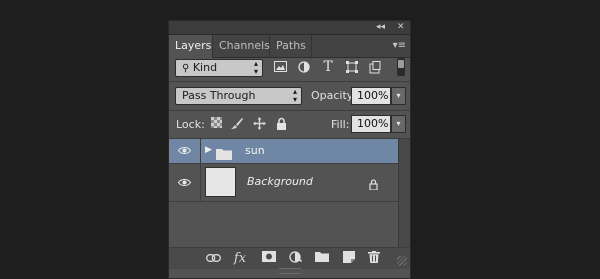 This screenshot has height=279, width=600. Describe the element at coordinates (322, 258) in the screenshot. I see `new-group-icon` at that location.